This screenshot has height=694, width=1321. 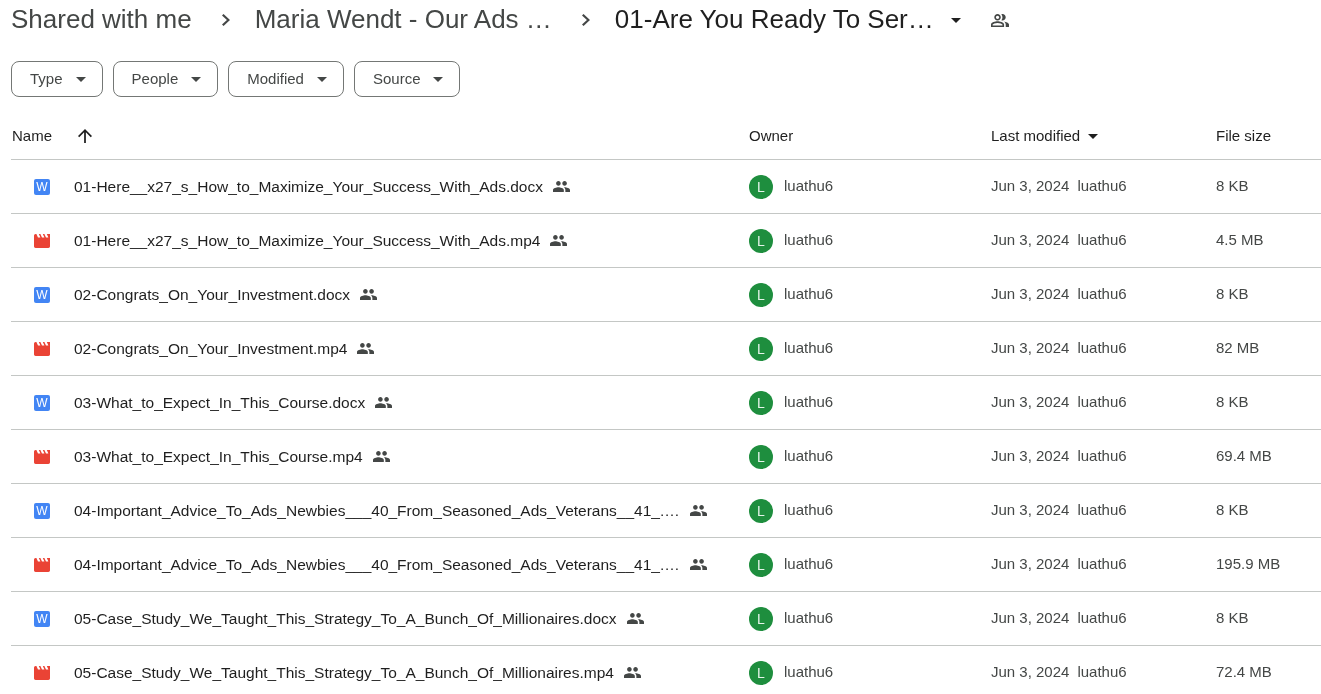 What do you see at coordinates (345, 618) in the screenshot?
I see `file-name: 05-Case_Study_We_Taught_This_Strategy_To_A_Bunch_Of_Millionaires.docx` at bounding box center [345, 618].